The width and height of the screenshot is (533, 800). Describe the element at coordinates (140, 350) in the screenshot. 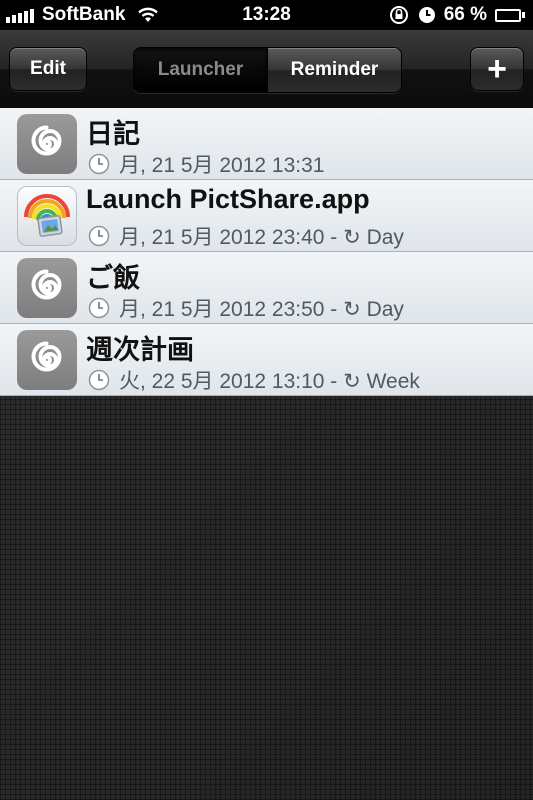

I see `item-title: 週次計画` at that location.